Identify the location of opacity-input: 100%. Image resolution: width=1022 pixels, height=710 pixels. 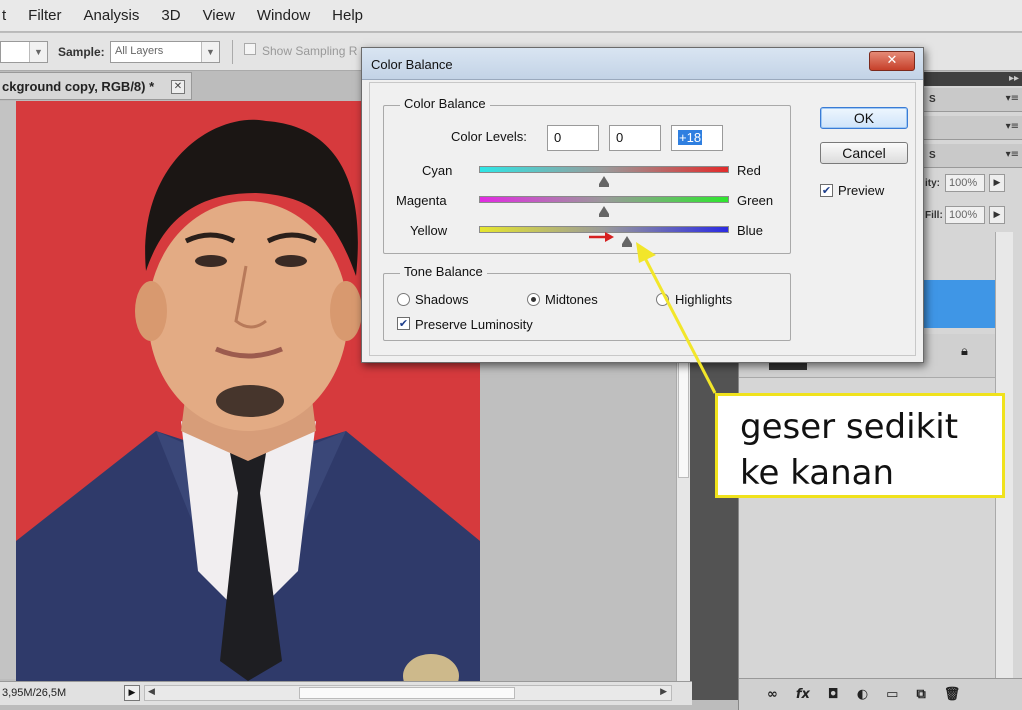
(965, 183).